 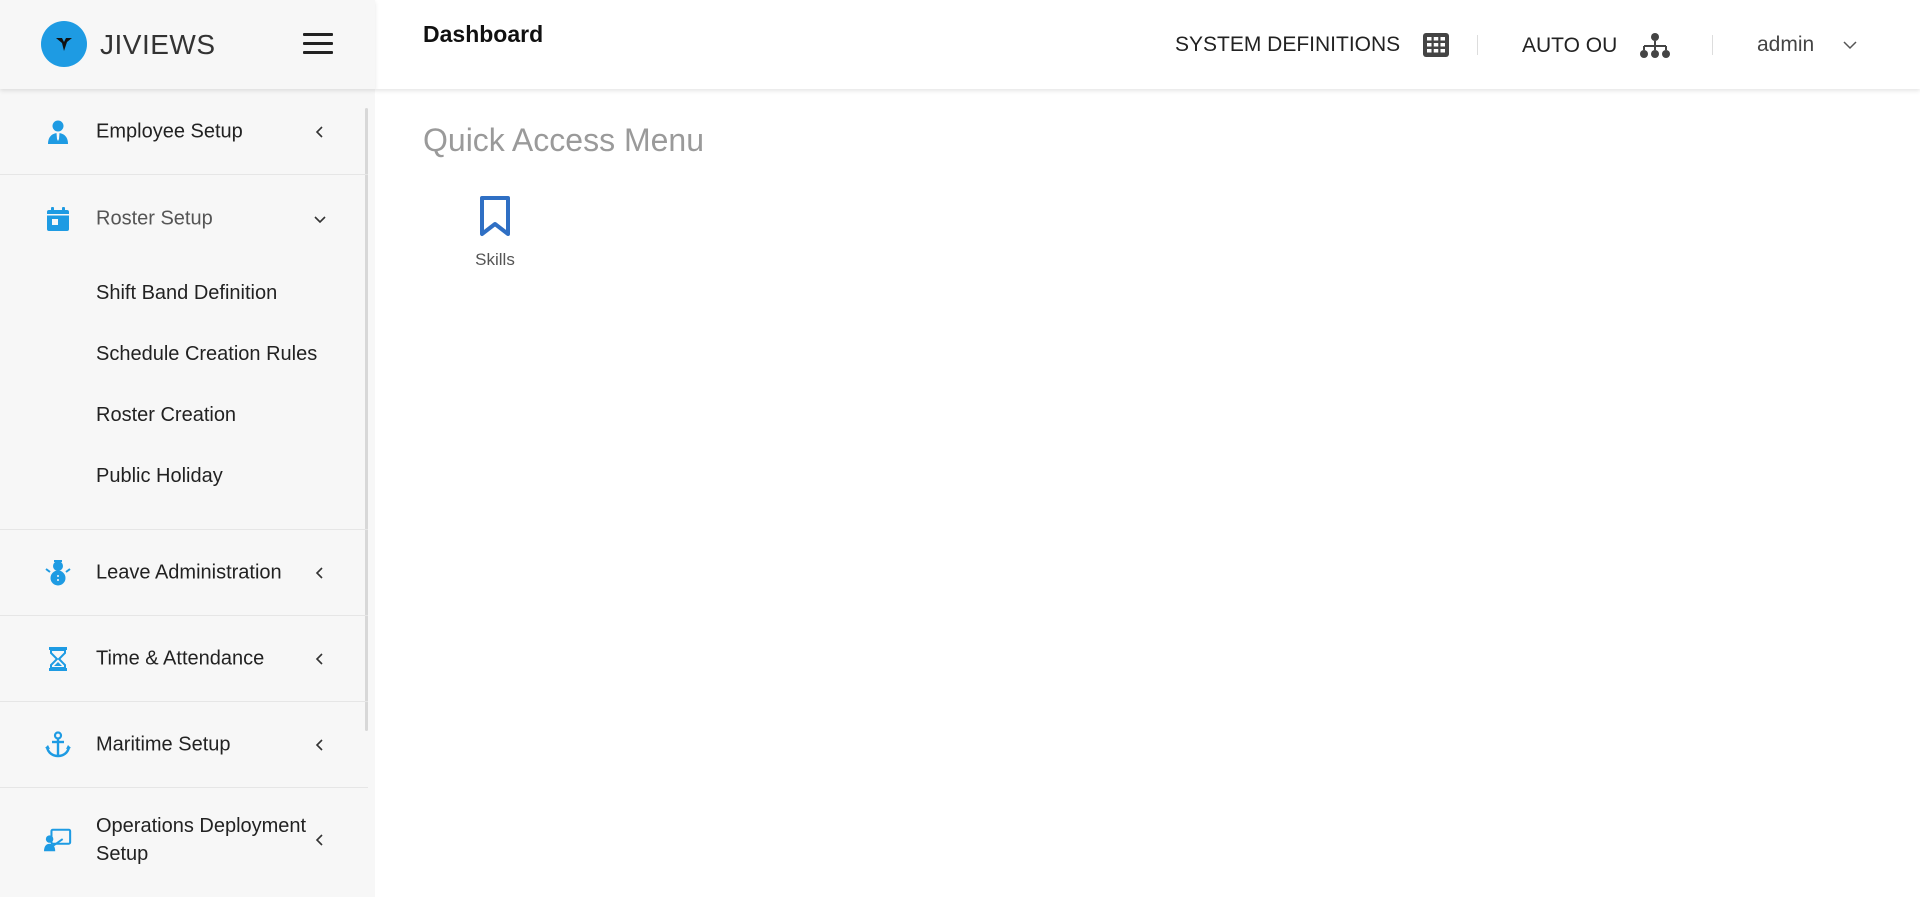 I want to click on grid-icon, so click(x=1436, y=45).